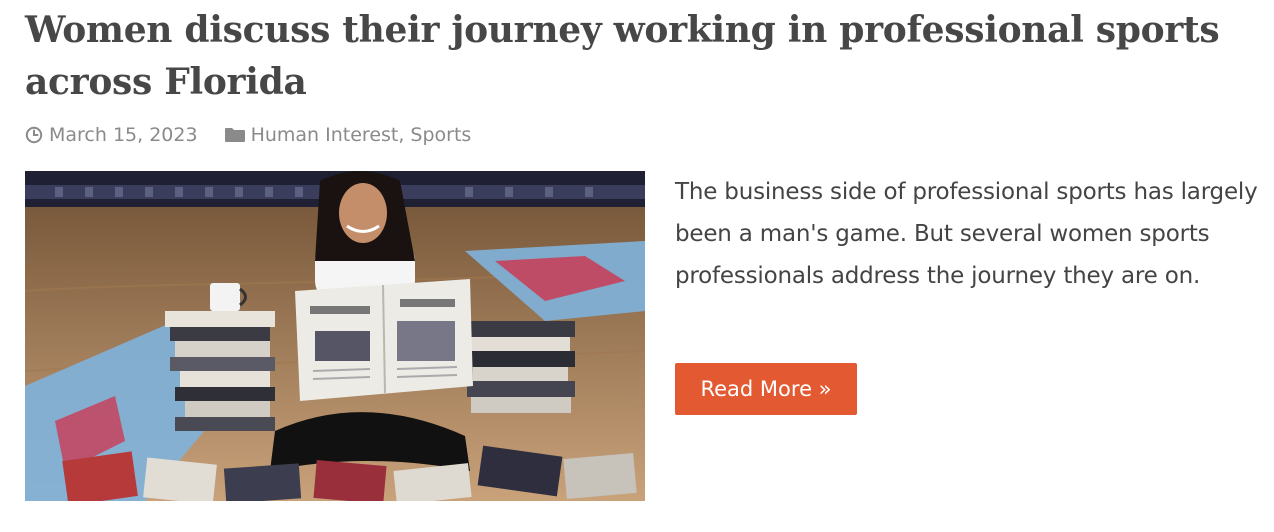 The height and width of the screenshot is (532, 1274). Describe the element at coordinates (440, 135) in the screenshot. I see `category-link-sports: Sports` at that location.